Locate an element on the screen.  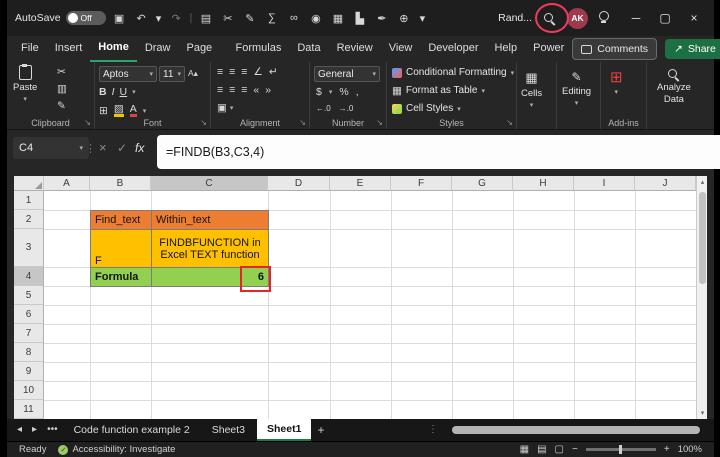
number-format-combo: General ▾ is located at coordinates (347, 74).